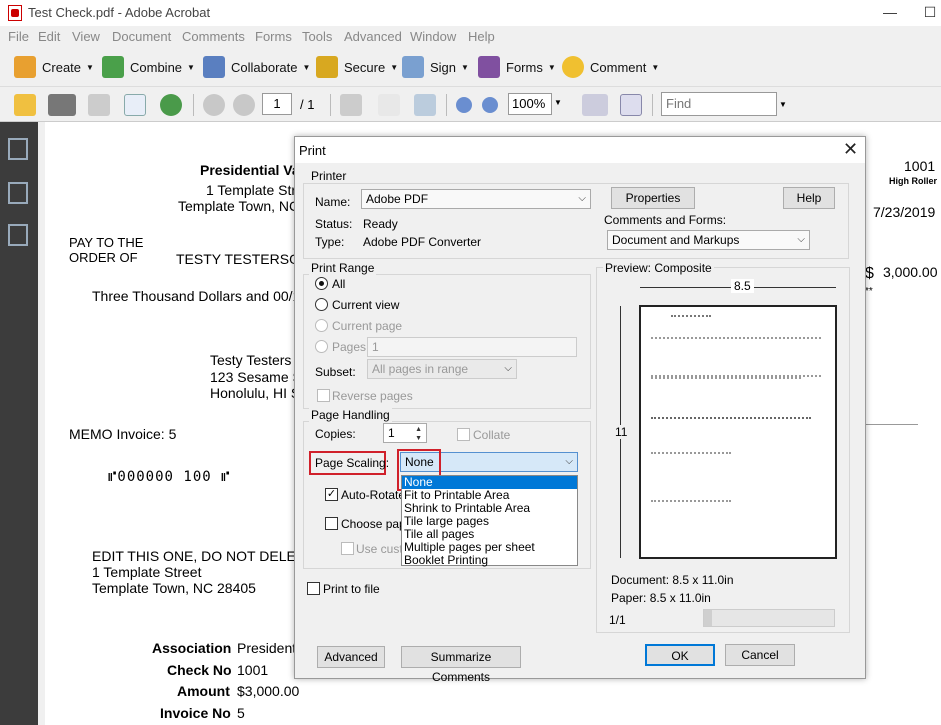 The height and width of the screenshot is (725, 941). What do you see at coordinates (492, 435) in the screenshot?
I see `collate-label: Collate` at bounding box center [492, 435].